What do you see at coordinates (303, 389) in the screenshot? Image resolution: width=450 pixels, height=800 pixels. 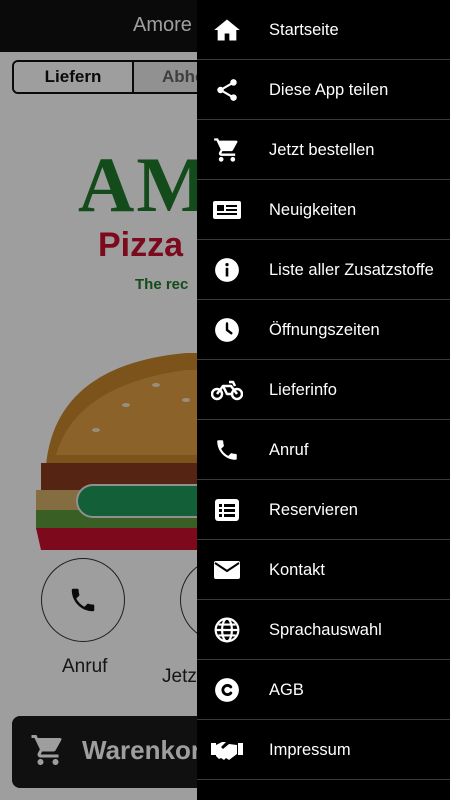 I see `menu-item-label: Lieferinfo` at bounding box center [303, 389].